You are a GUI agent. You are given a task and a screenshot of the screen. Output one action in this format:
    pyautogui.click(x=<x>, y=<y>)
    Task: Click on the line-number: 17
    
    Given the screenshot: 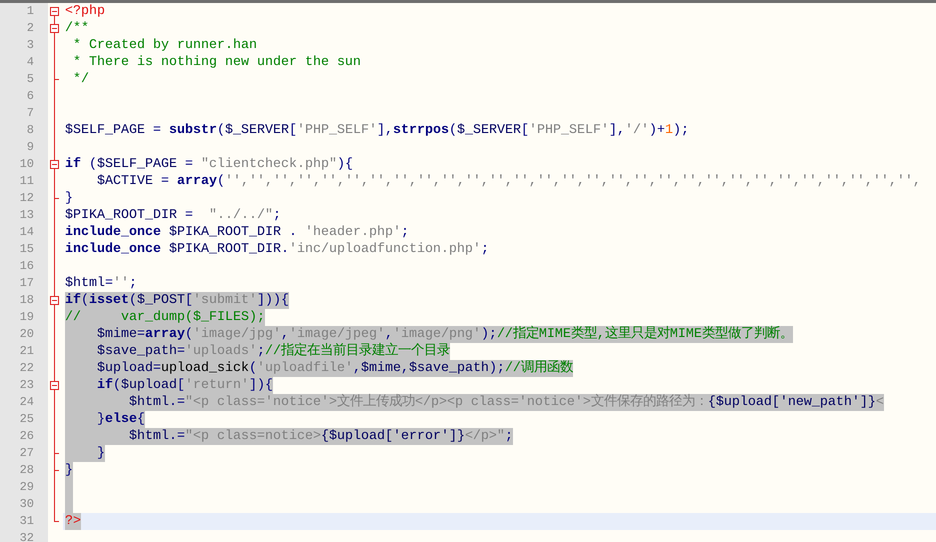 What is the action you would take?
    pyautogui.click(x=27, y=283)
    